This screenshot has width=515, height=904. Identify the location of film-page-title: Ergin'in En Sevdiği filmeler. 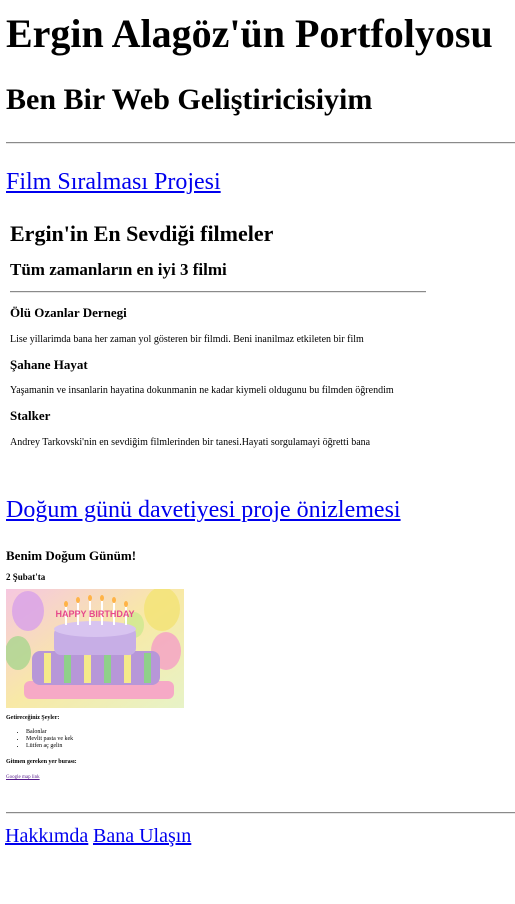
(142, 233).